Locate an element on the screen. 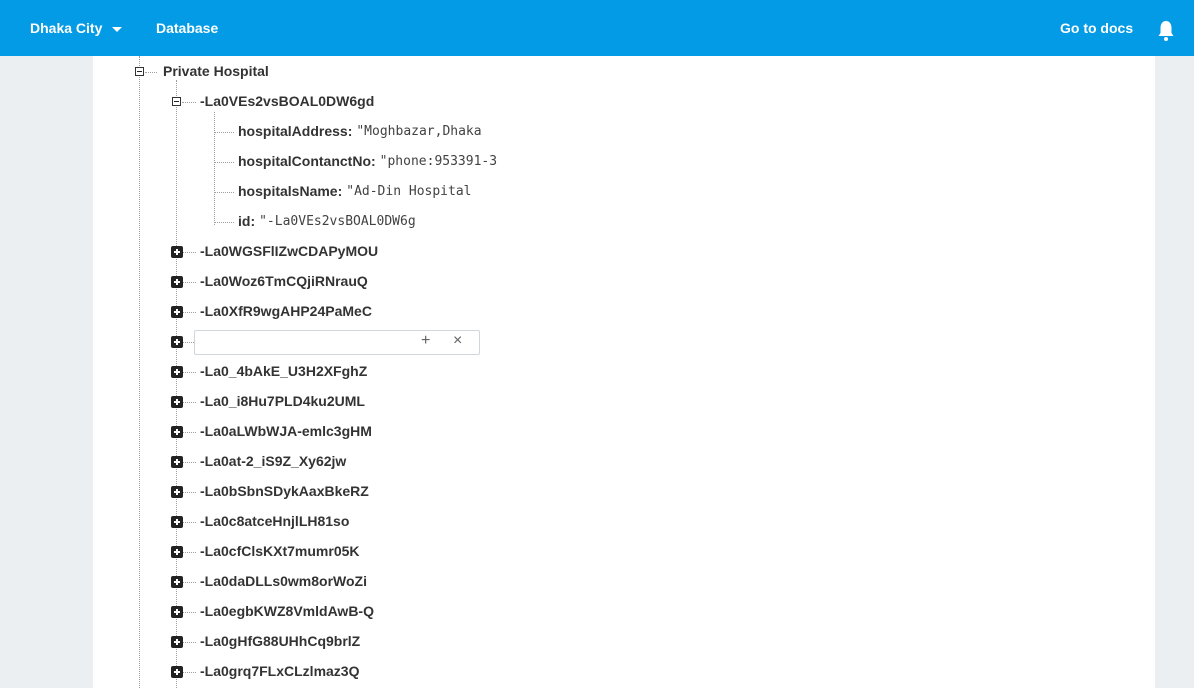  tree-node-key: -La0at-2_iS9Z_Xy62jw is located at coordinates (273, 461).